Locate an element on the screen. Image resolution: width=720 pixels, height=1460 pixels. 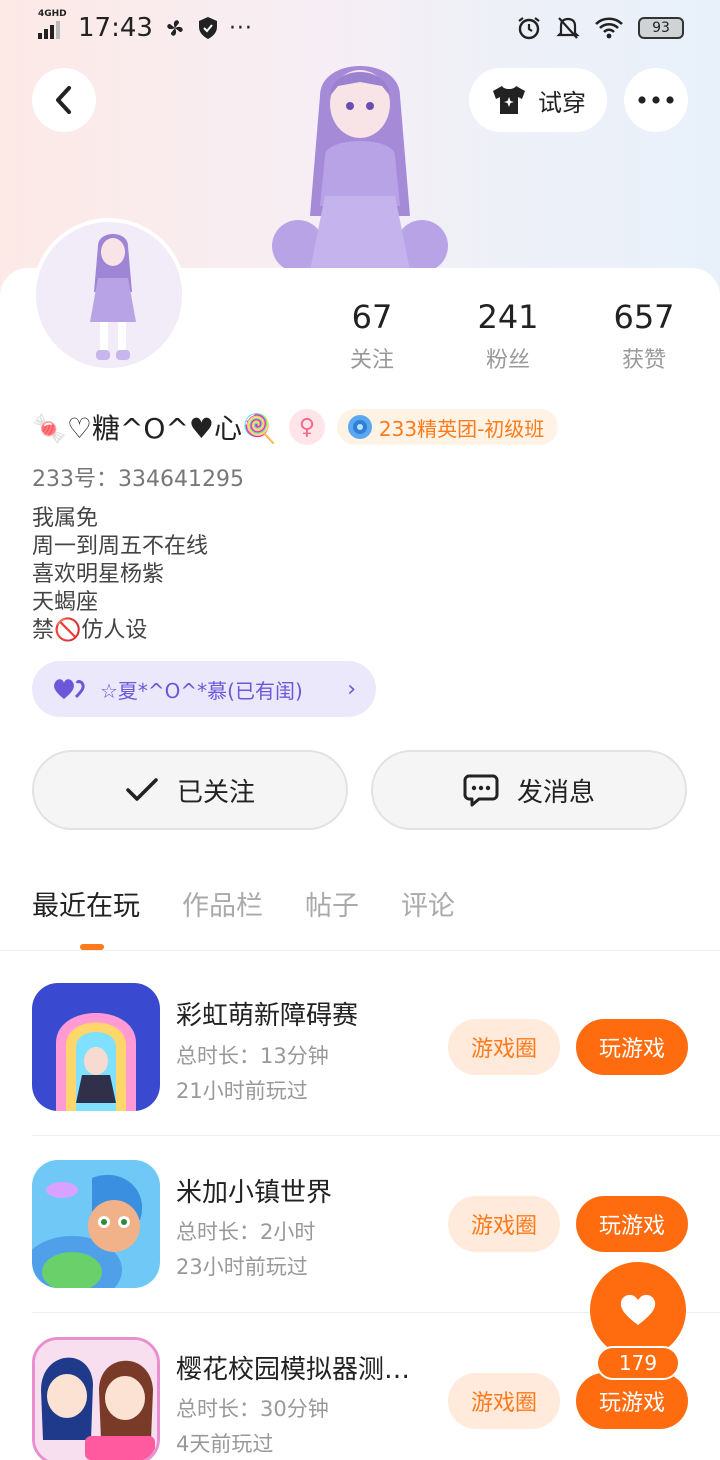
battery-indicator: 93 is located at coordinates (661, 28).